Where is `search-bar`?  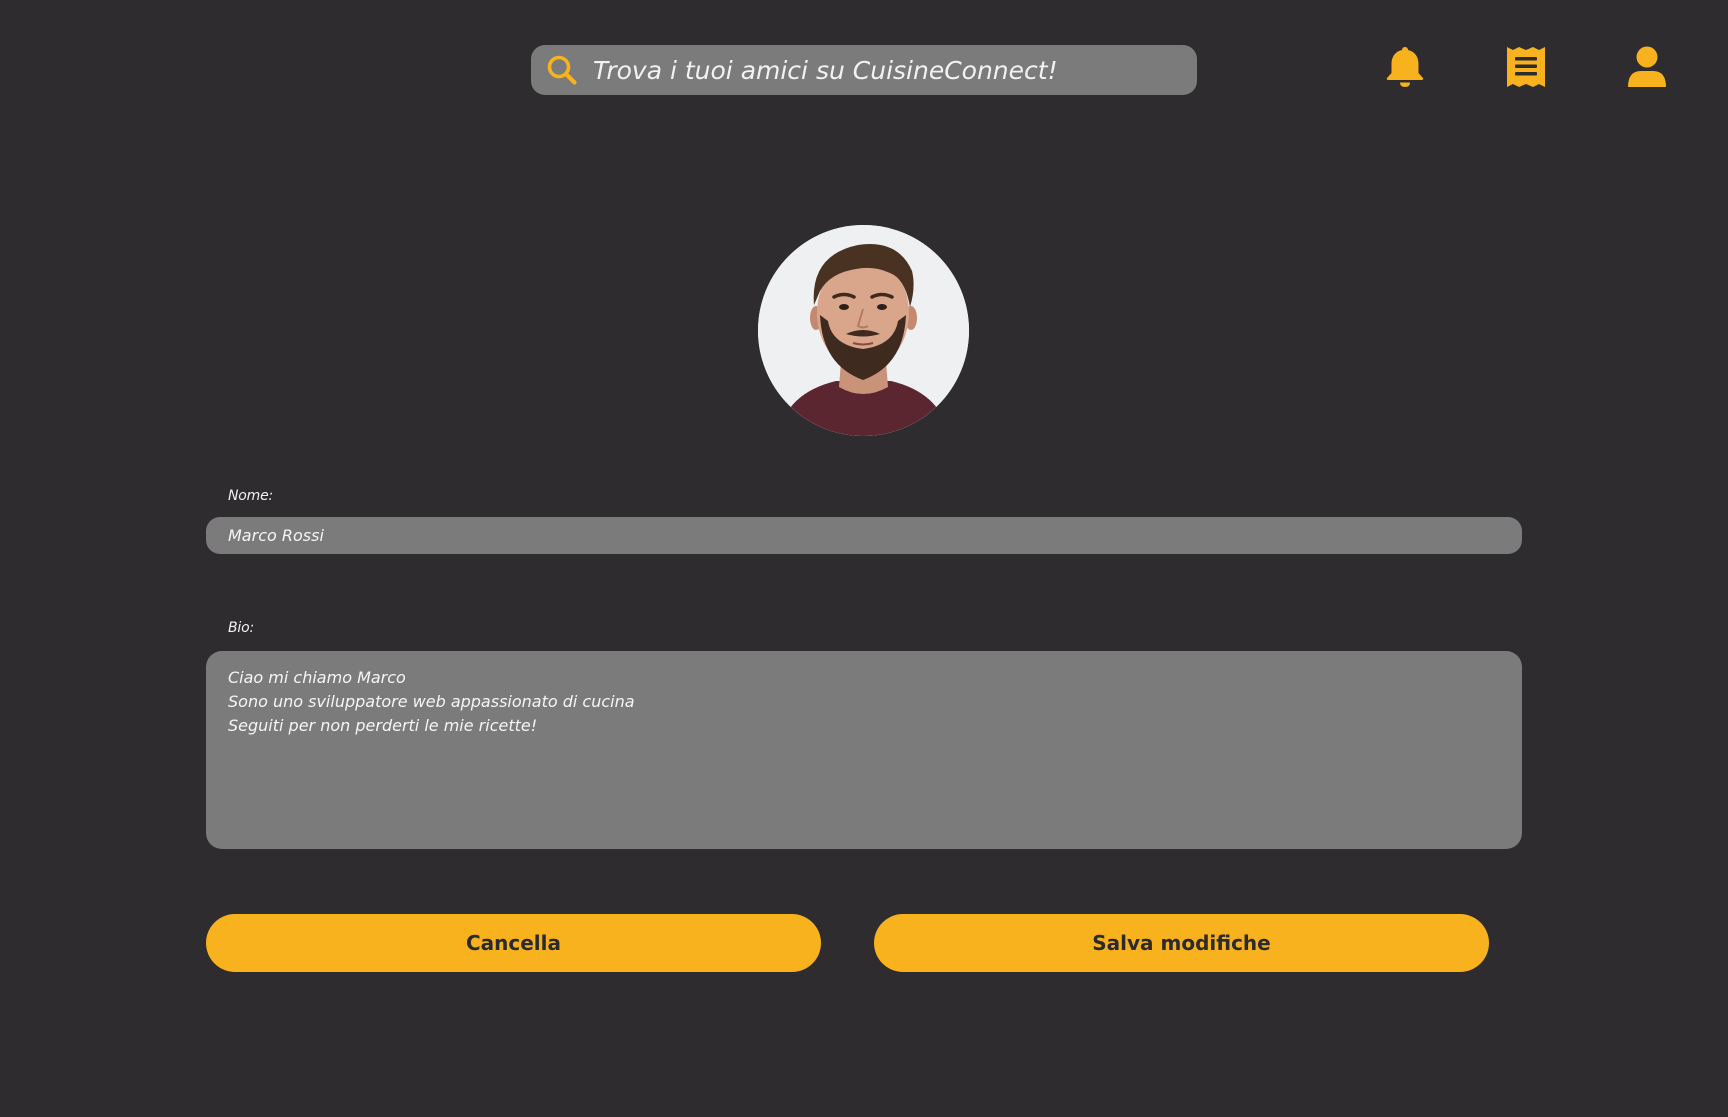
search-bar is located at coordinates (864, 70).